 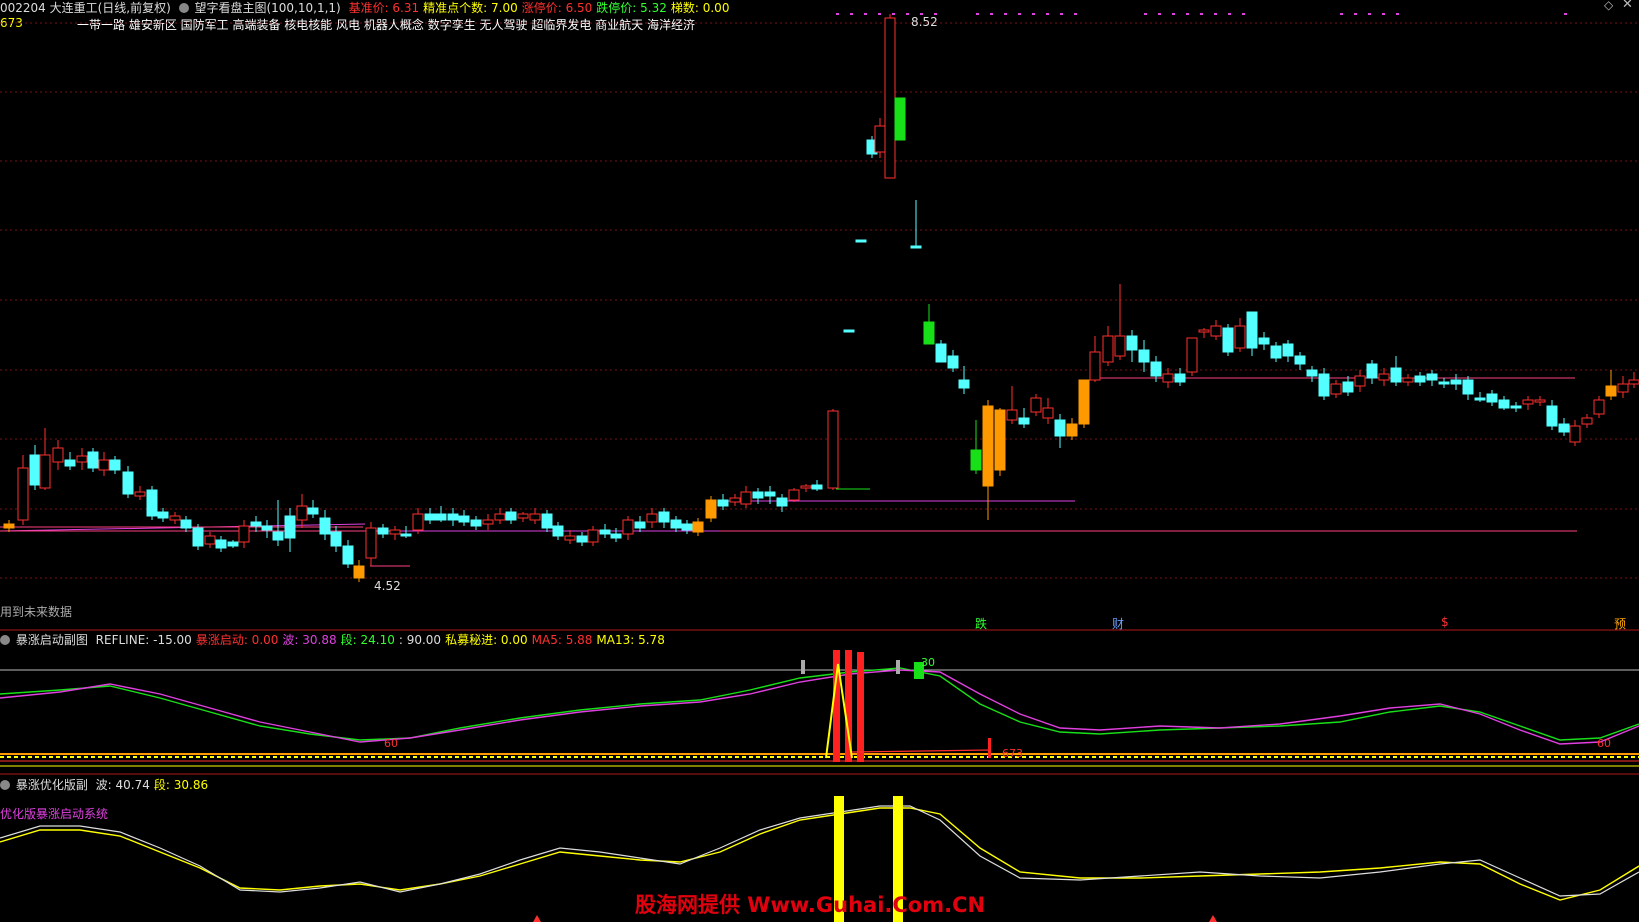 What do you see at coordinates (52, 785) in the screenshot?
I see `sub2-title: 暴涨优化版副` at bounding box center [52, 785].